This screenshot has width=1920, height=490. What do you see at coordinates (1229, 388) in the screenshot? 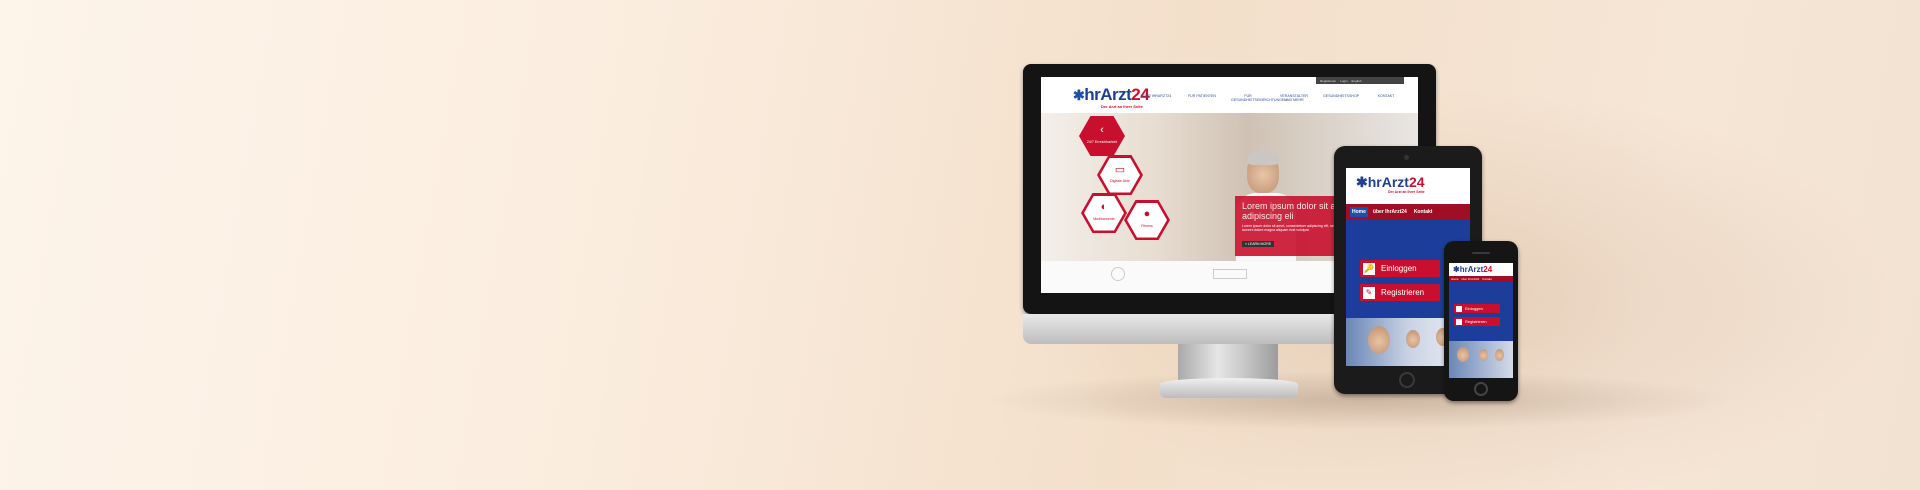
I see `monitor-stand-foot` at bounding box center [1229, 388].